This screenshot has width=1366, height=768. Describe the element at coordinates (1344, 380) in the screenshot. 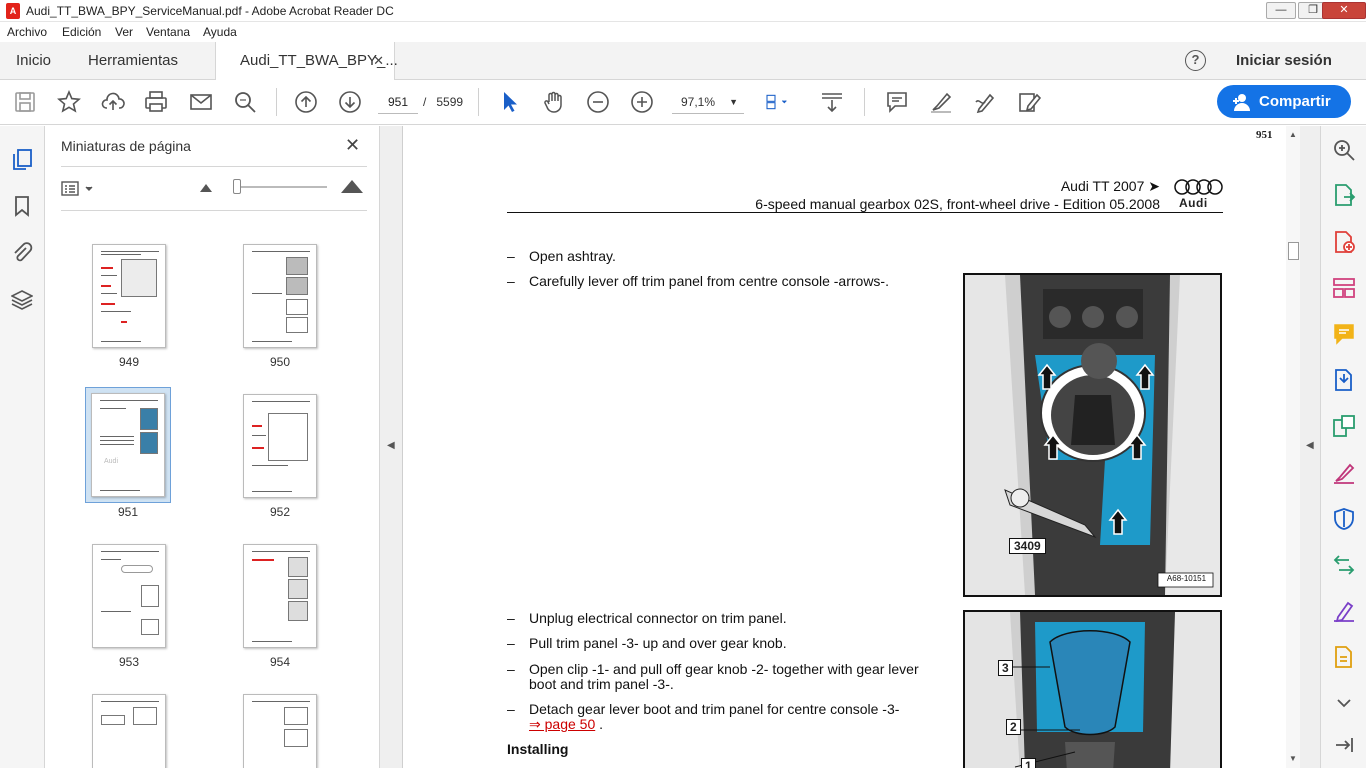

I see `compress-pdf-icon` at that location.